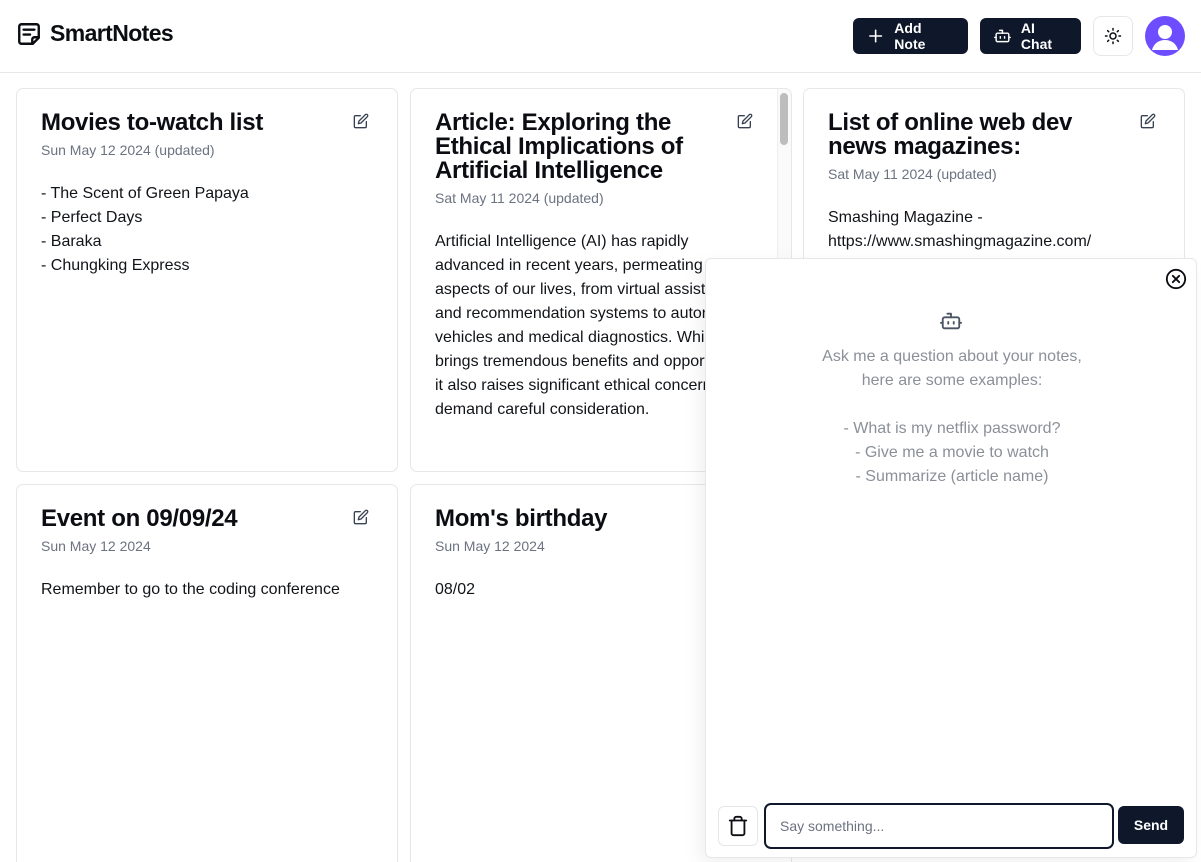 This screenshot has width=1201, height=862. I want to click on user-avatar, so click(1165, 36).